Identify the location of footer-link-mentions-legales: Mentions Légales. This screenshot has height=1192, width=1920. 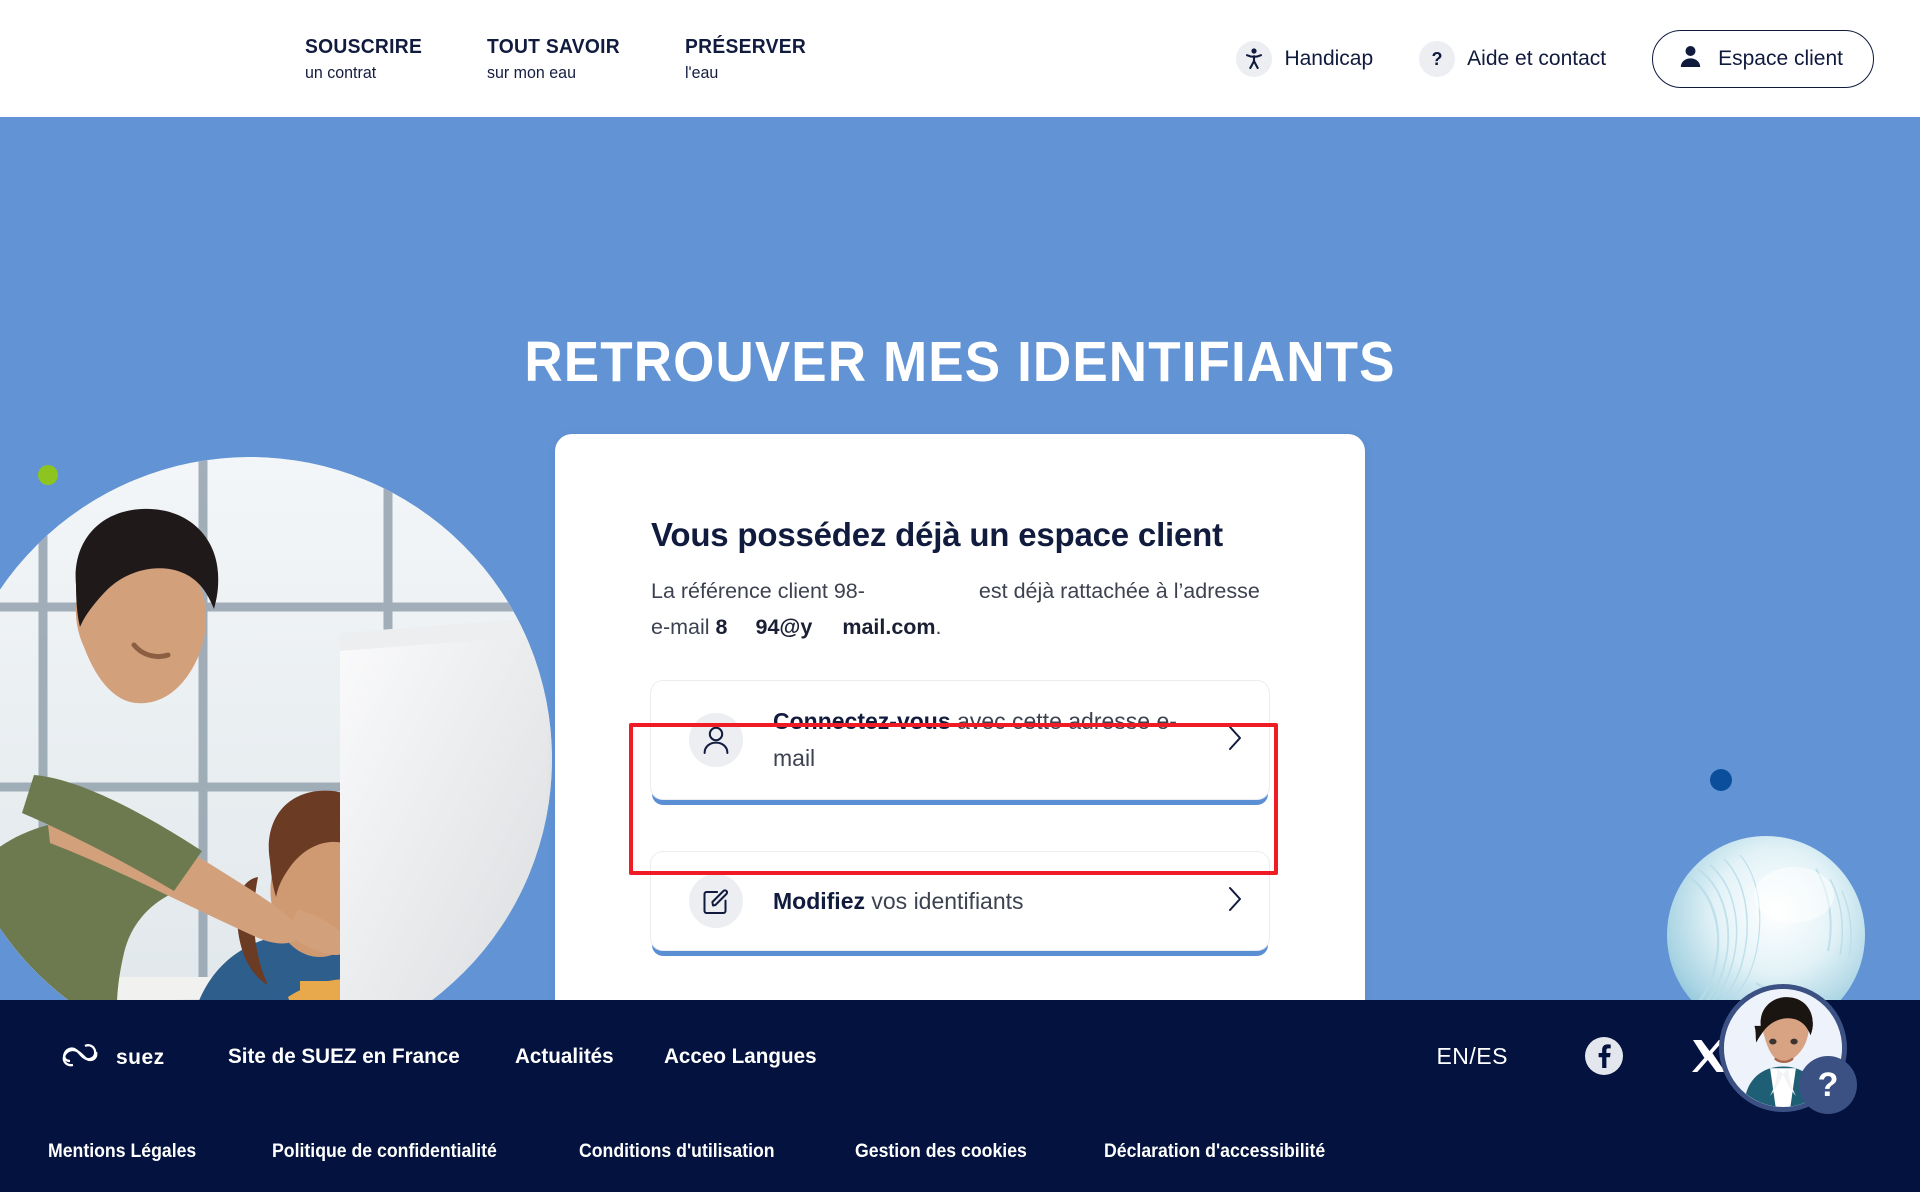
(122, 1152).